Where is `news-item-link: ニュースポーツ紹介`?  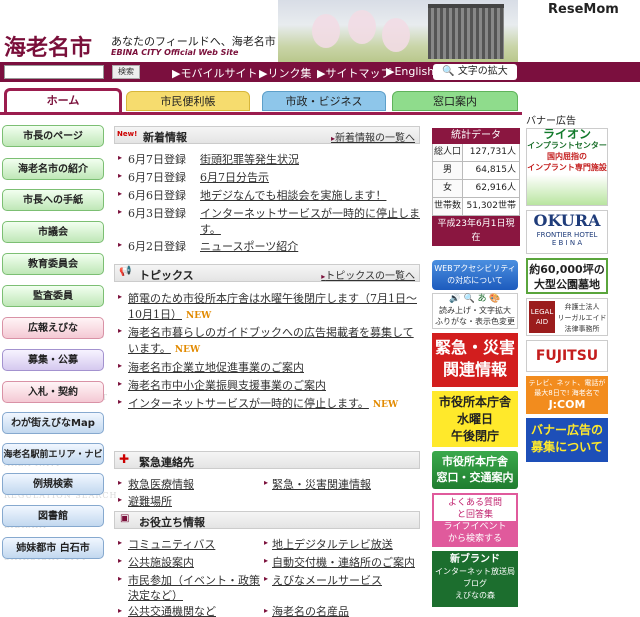
news-item-link: ニュースポーツ紹介 is located at coordinates (249, 246).